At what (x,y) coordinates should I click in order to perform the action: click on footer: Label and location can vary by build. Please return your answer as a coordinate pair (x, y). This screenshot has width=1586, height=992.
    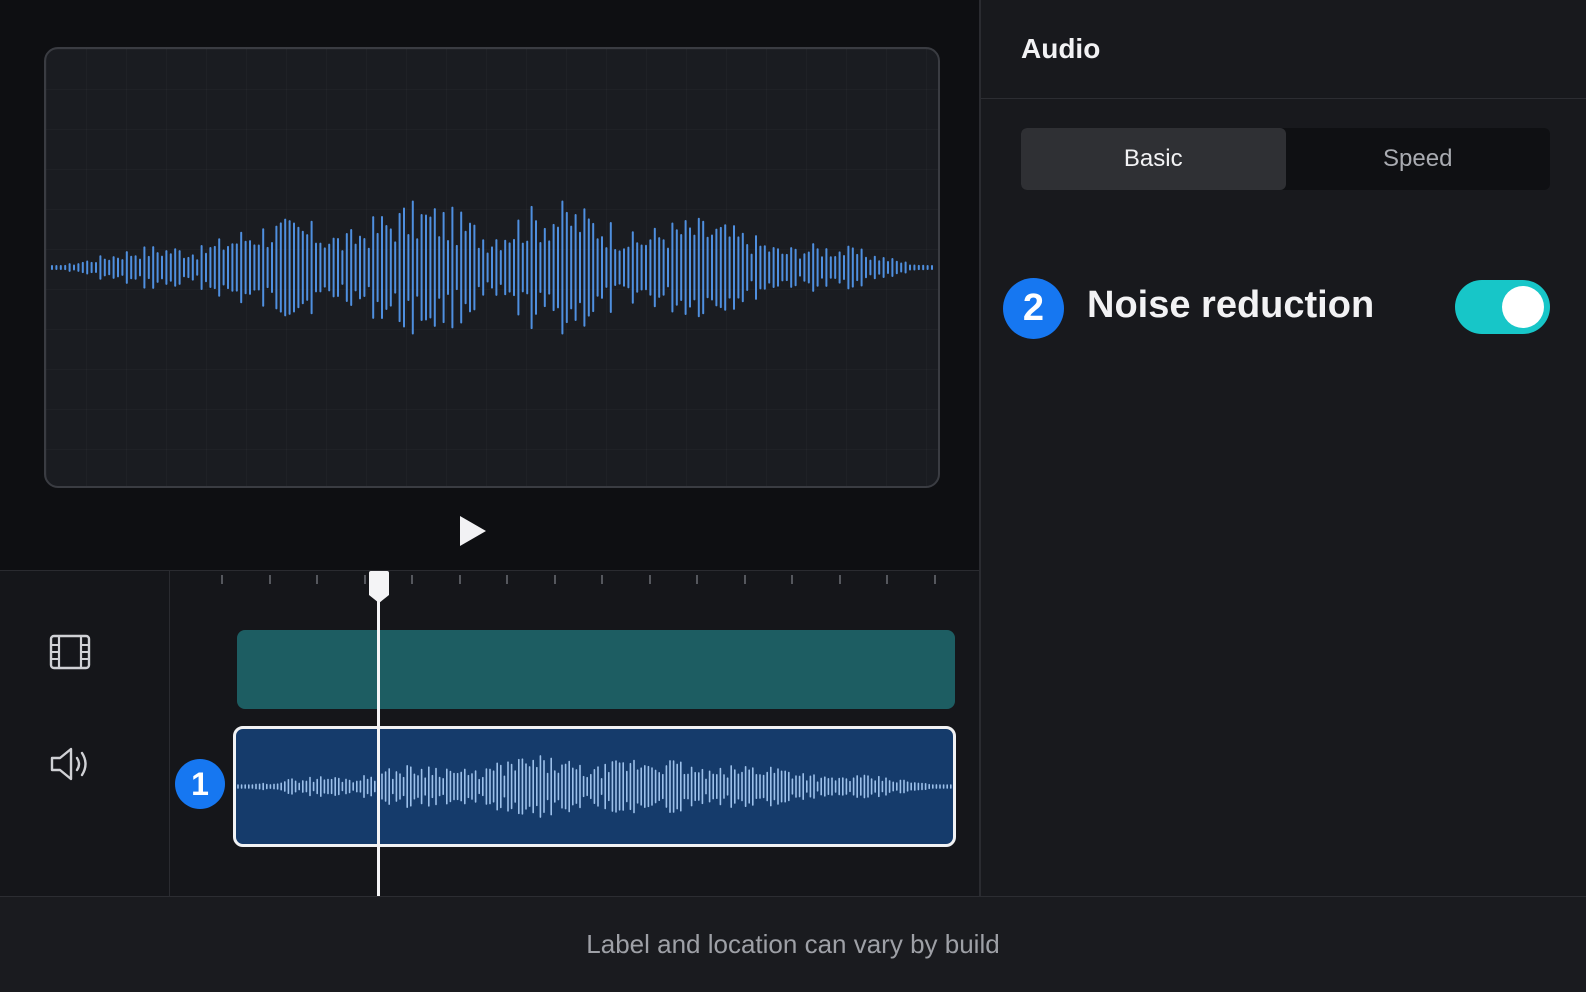
    Looking at the image, I should click on (793, 944).